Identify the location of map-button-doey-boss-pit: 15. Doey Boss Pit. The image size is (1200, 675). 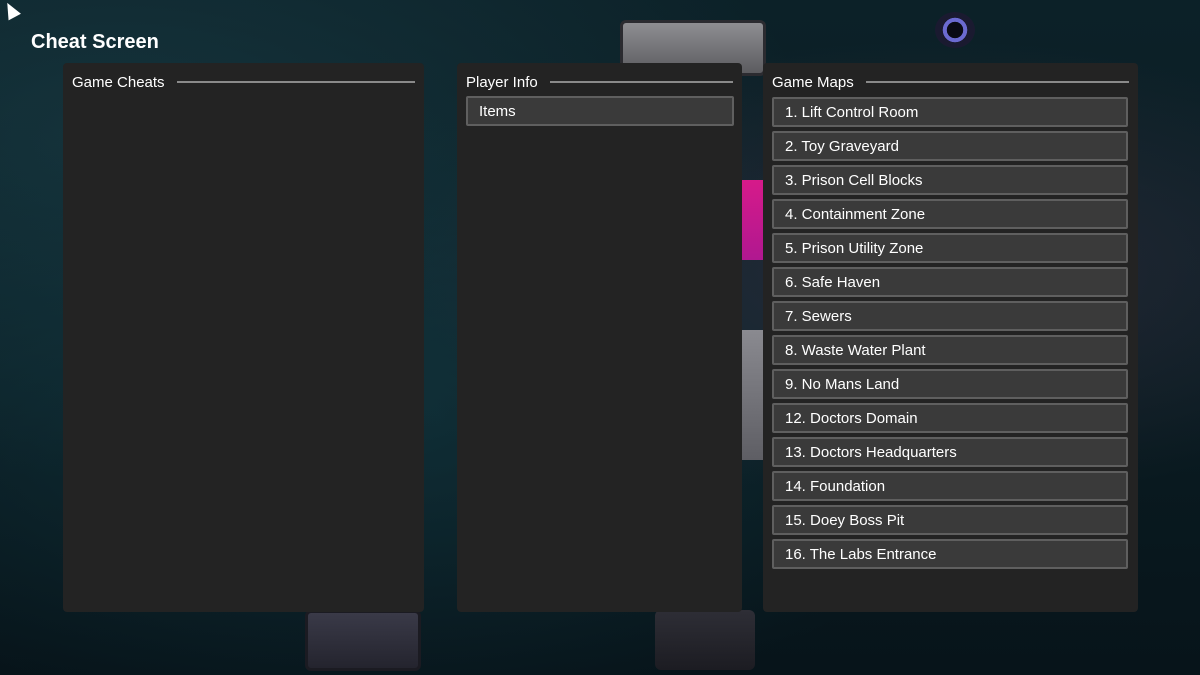
(950, 520).